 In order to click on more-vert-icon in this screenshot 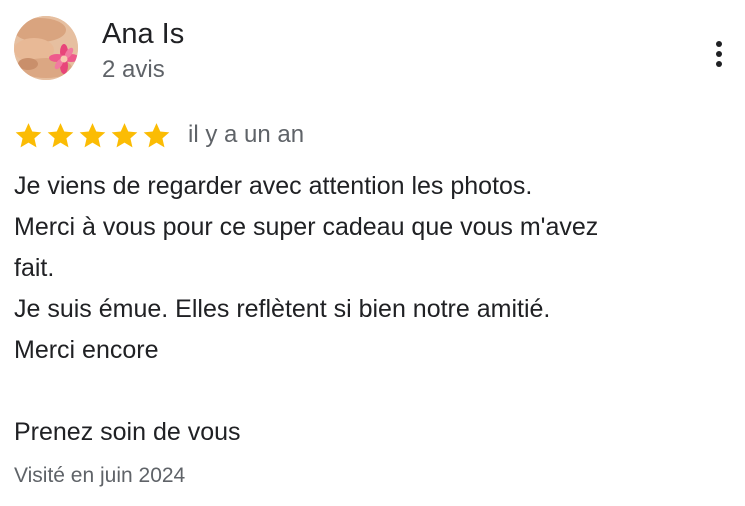, I will do `click(719, 54)`.